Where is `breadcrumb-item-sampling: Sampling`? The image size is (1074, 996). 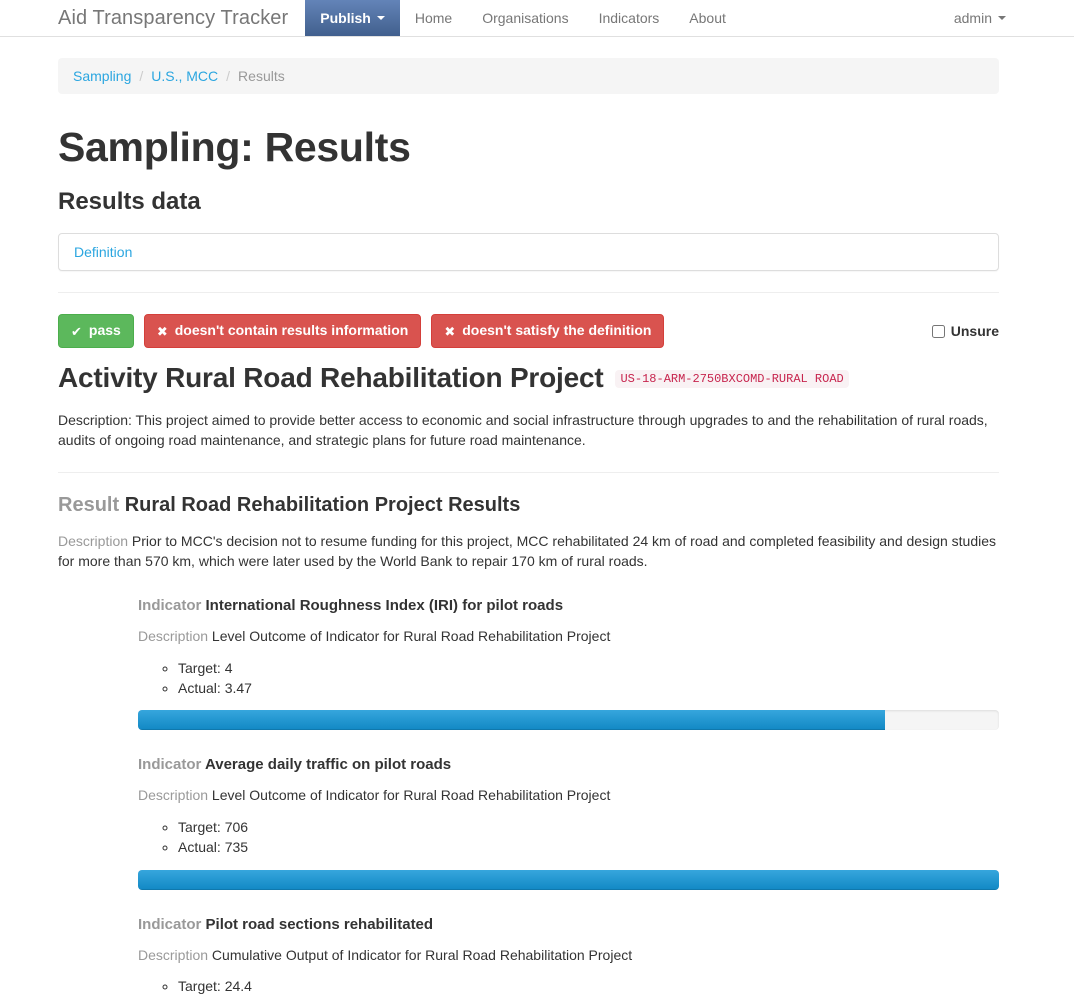 breadcrumb-item-sampling: Sampling is located at coordinates (102, 76).